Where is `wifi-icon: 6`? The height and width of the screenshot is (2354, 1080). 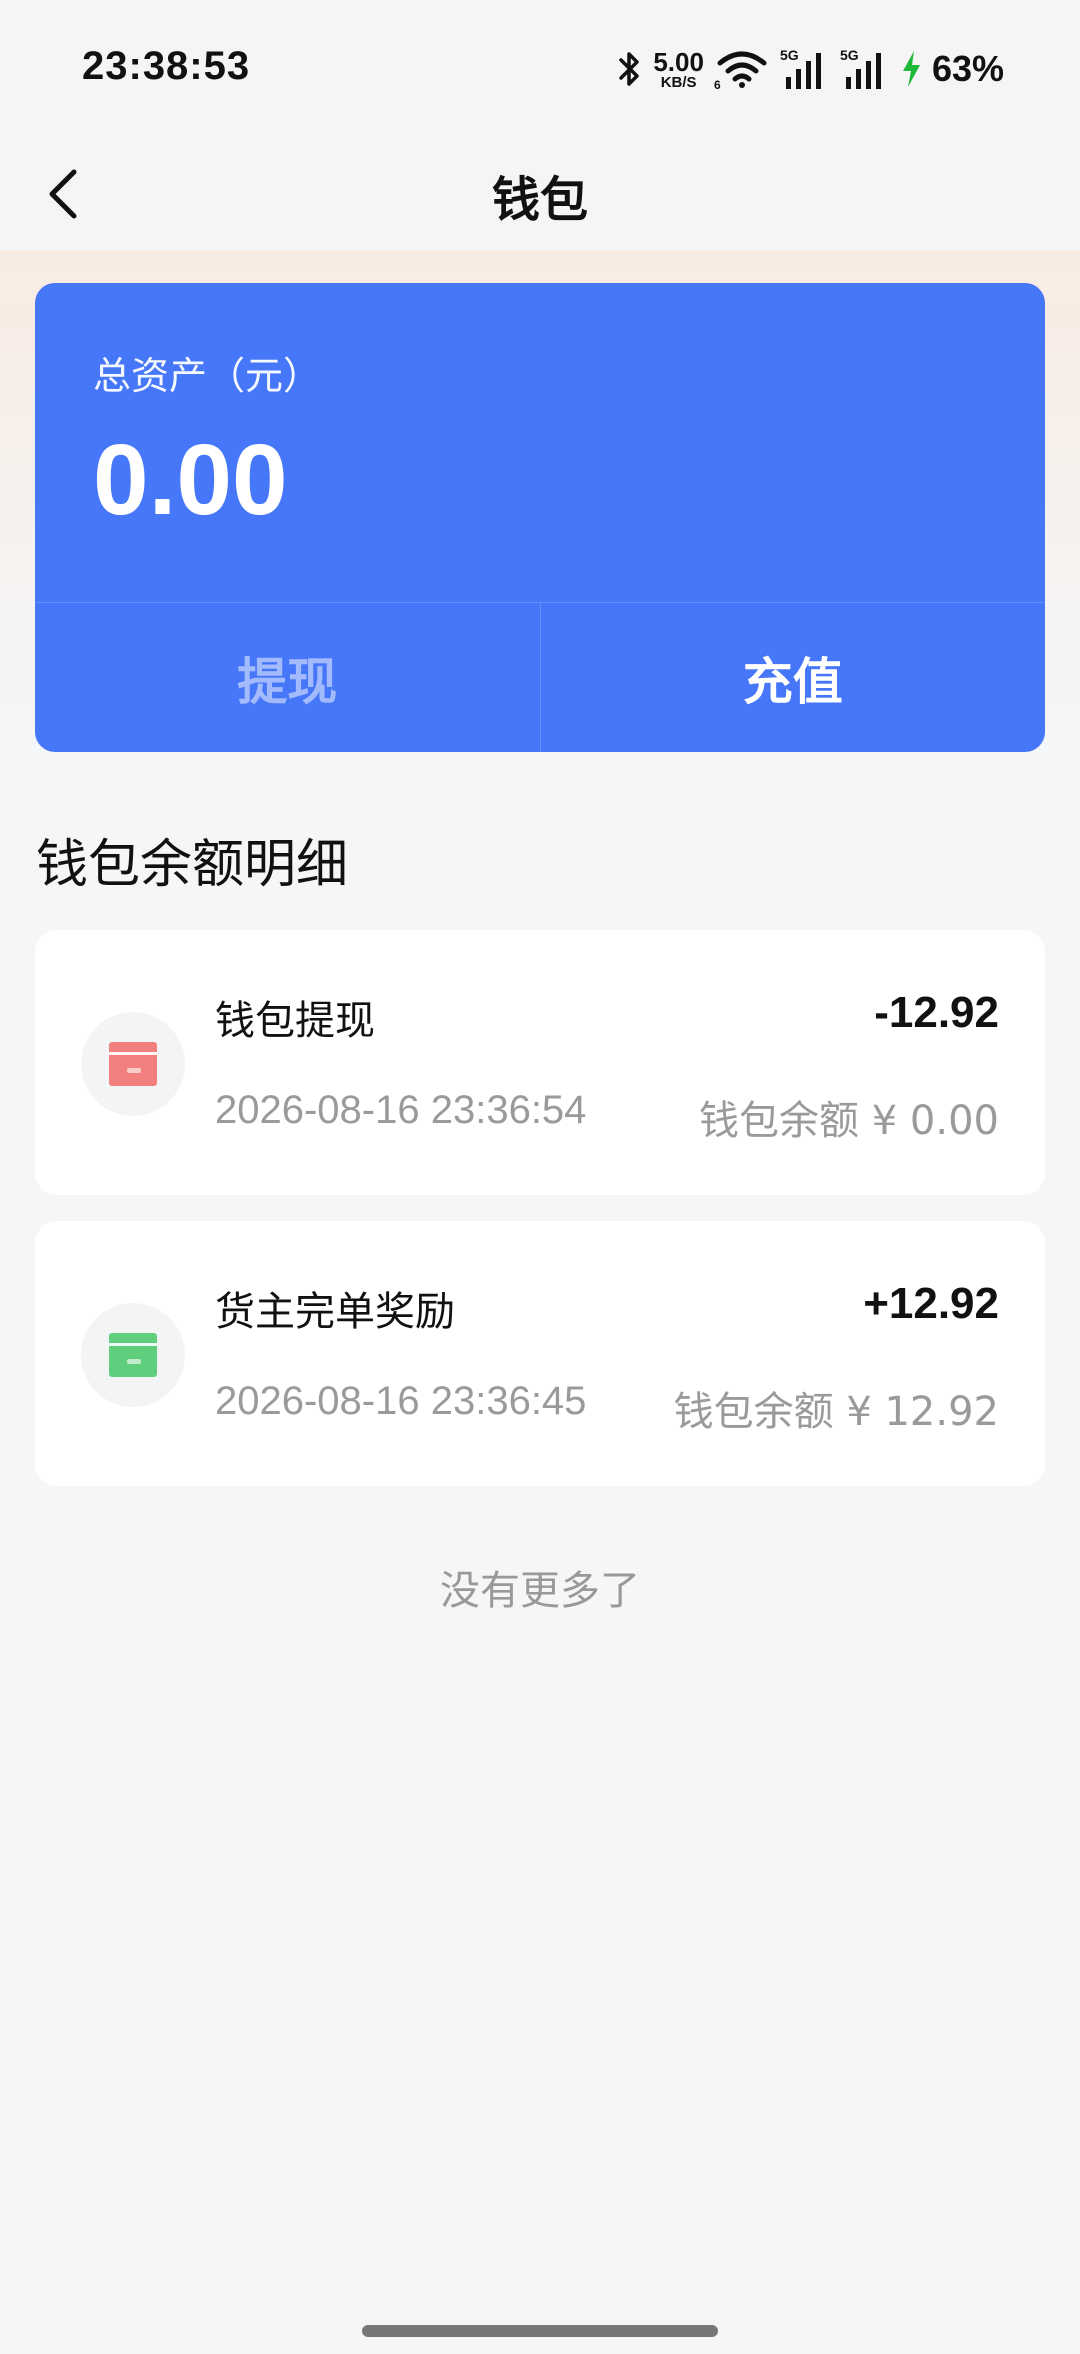
wifi-icon: 6 is located at coordinates (740, 70).